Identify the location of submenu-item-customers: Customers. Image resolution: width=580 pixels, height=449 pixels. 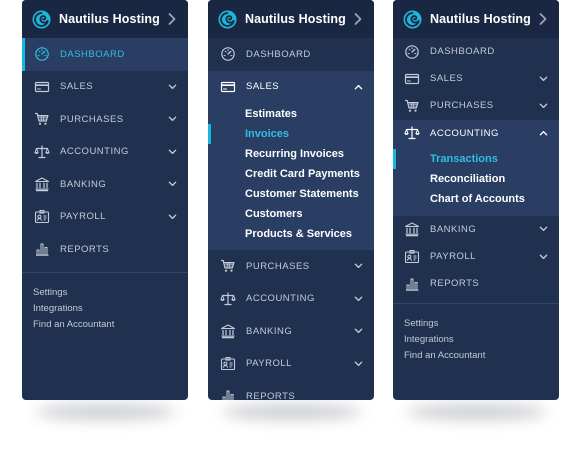
(291, 214).